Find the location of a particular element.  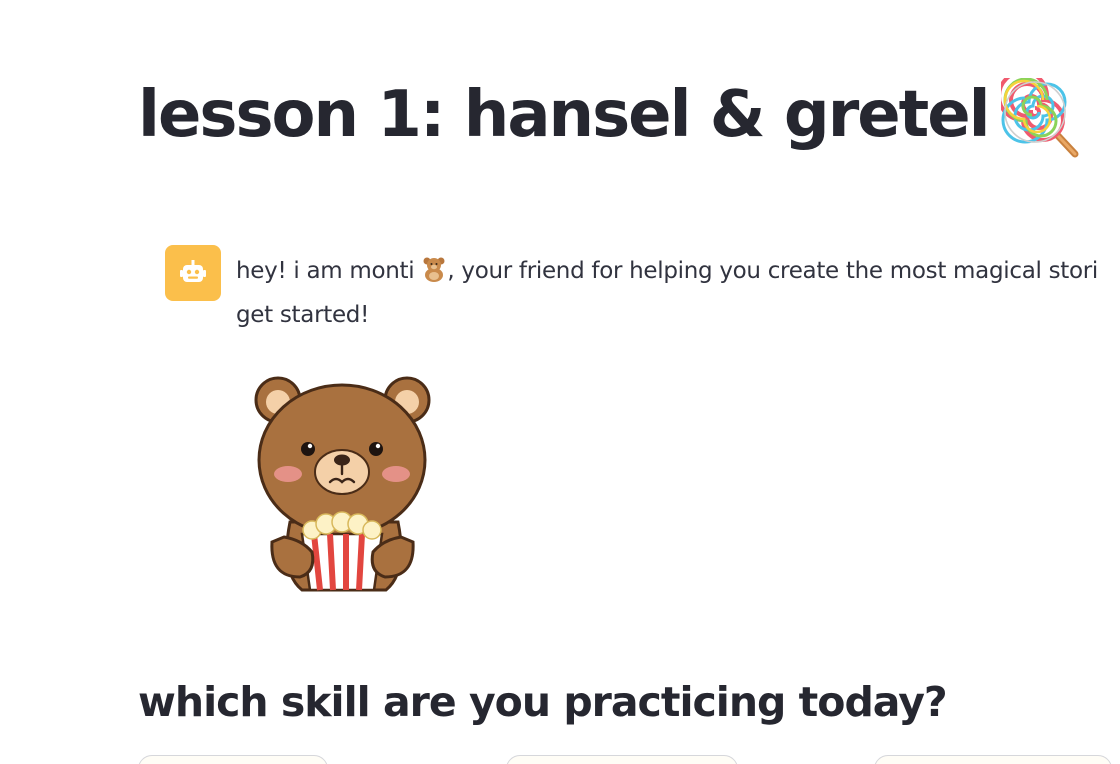

message-text-part1: hey! i am monti is located at coordinates (325, 271).